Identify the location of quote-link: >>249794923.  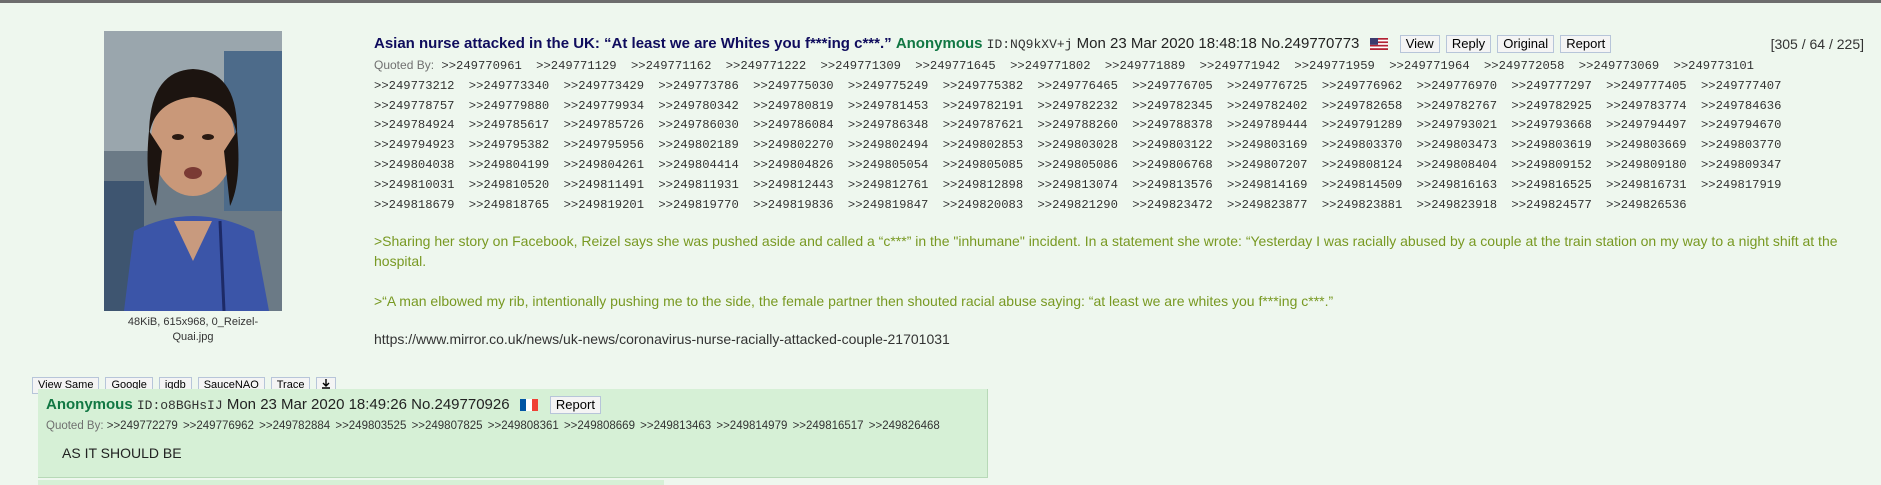
(414, 145).